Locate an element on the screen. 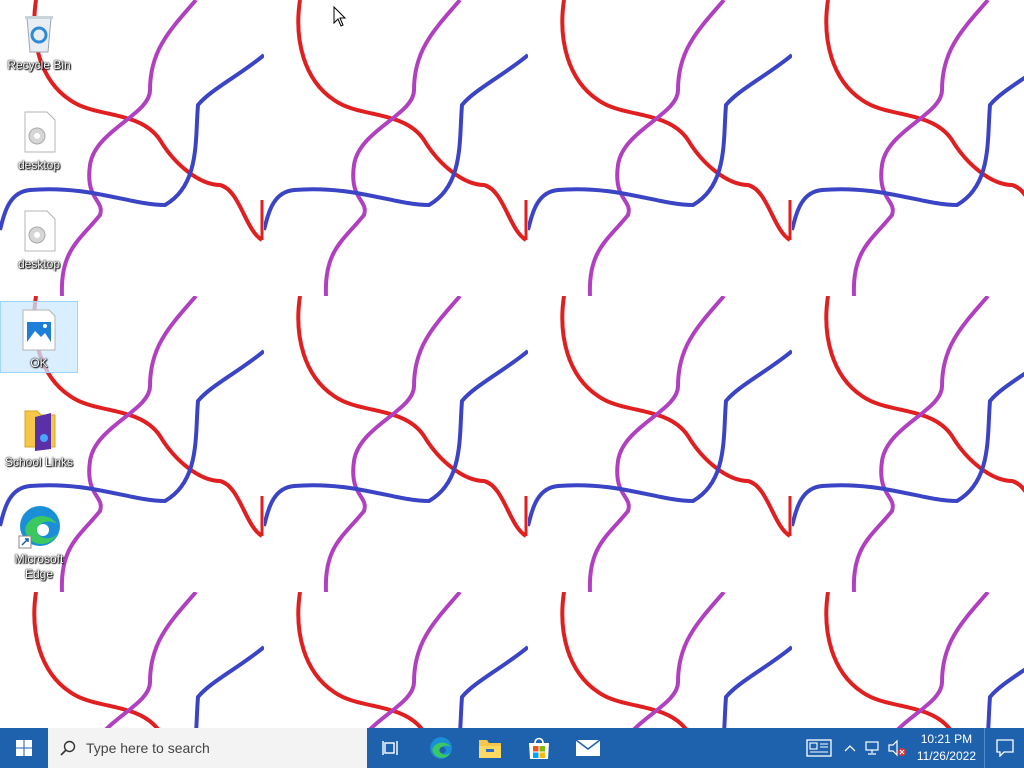  network-button is located at coordinates (873, 748).